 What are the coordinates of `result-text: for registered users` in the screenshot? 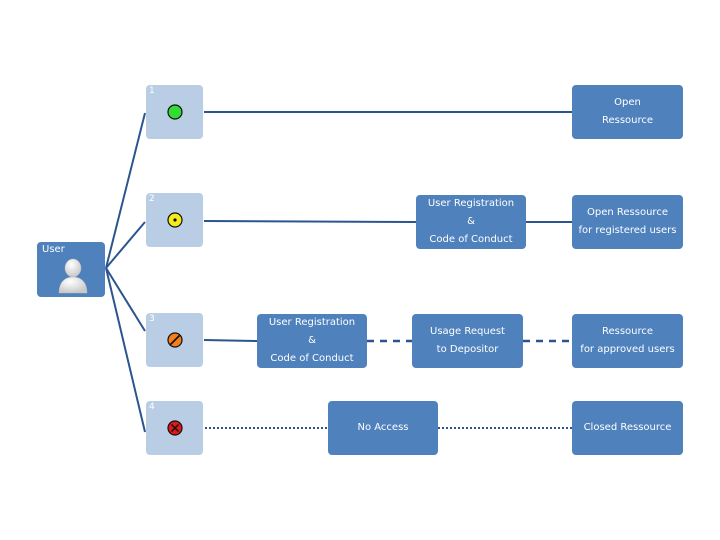 It's located at (627, 230).